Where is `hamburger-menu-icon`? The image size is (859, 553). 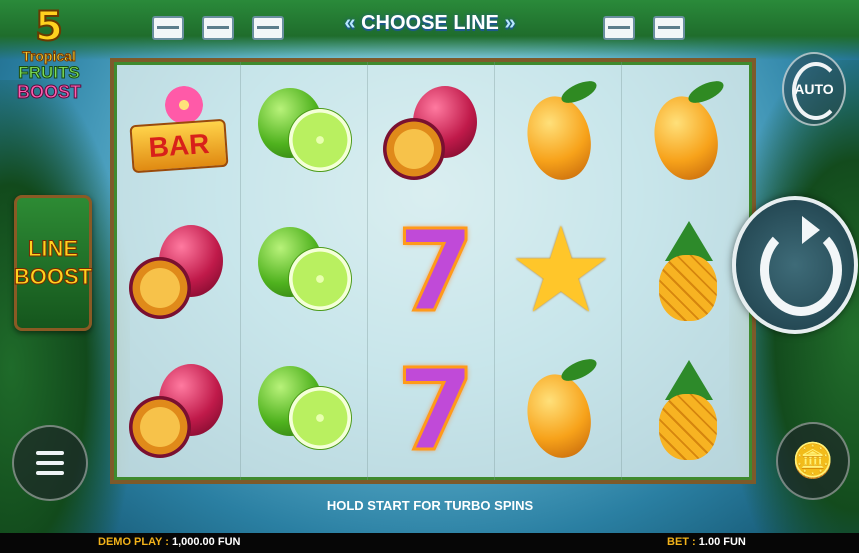
hamburger-menu-icon is located at coordinates (50, 453).